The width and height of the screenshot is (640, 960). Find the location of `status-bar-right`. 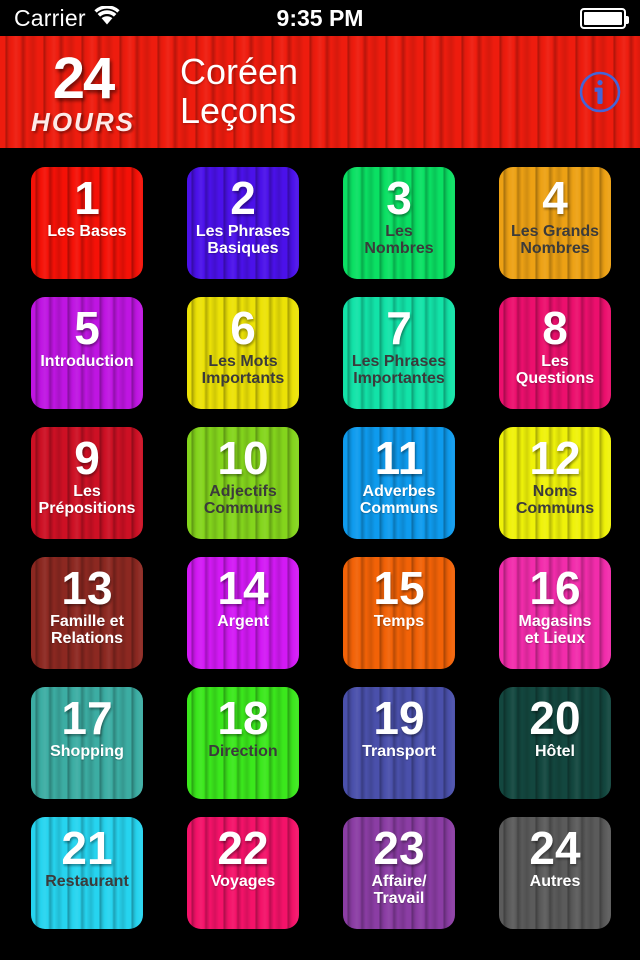

status-bar-right is located at coordinates (604, 18).